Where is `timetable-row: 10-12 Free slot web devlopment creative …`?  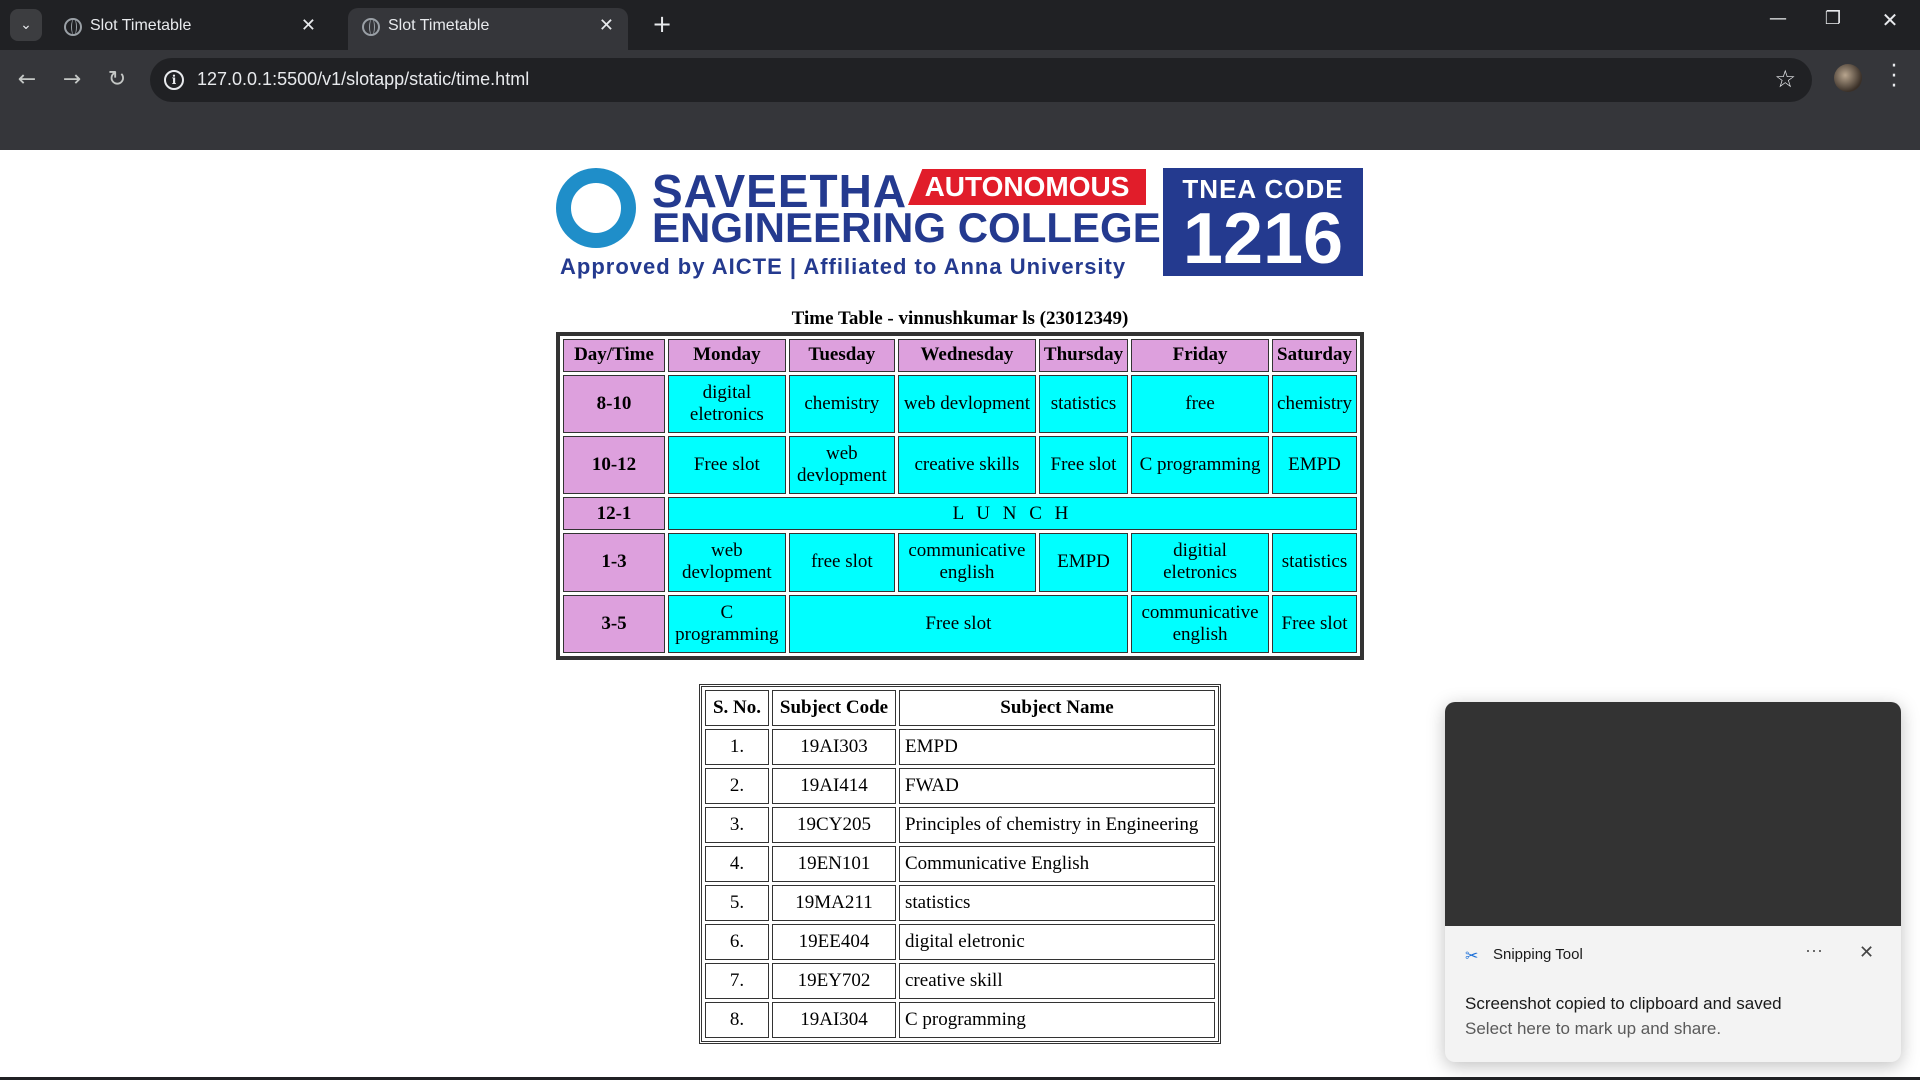 timetable-row: 10-12 Free slot web devlopment creative … is located at coordinates (960, 465).